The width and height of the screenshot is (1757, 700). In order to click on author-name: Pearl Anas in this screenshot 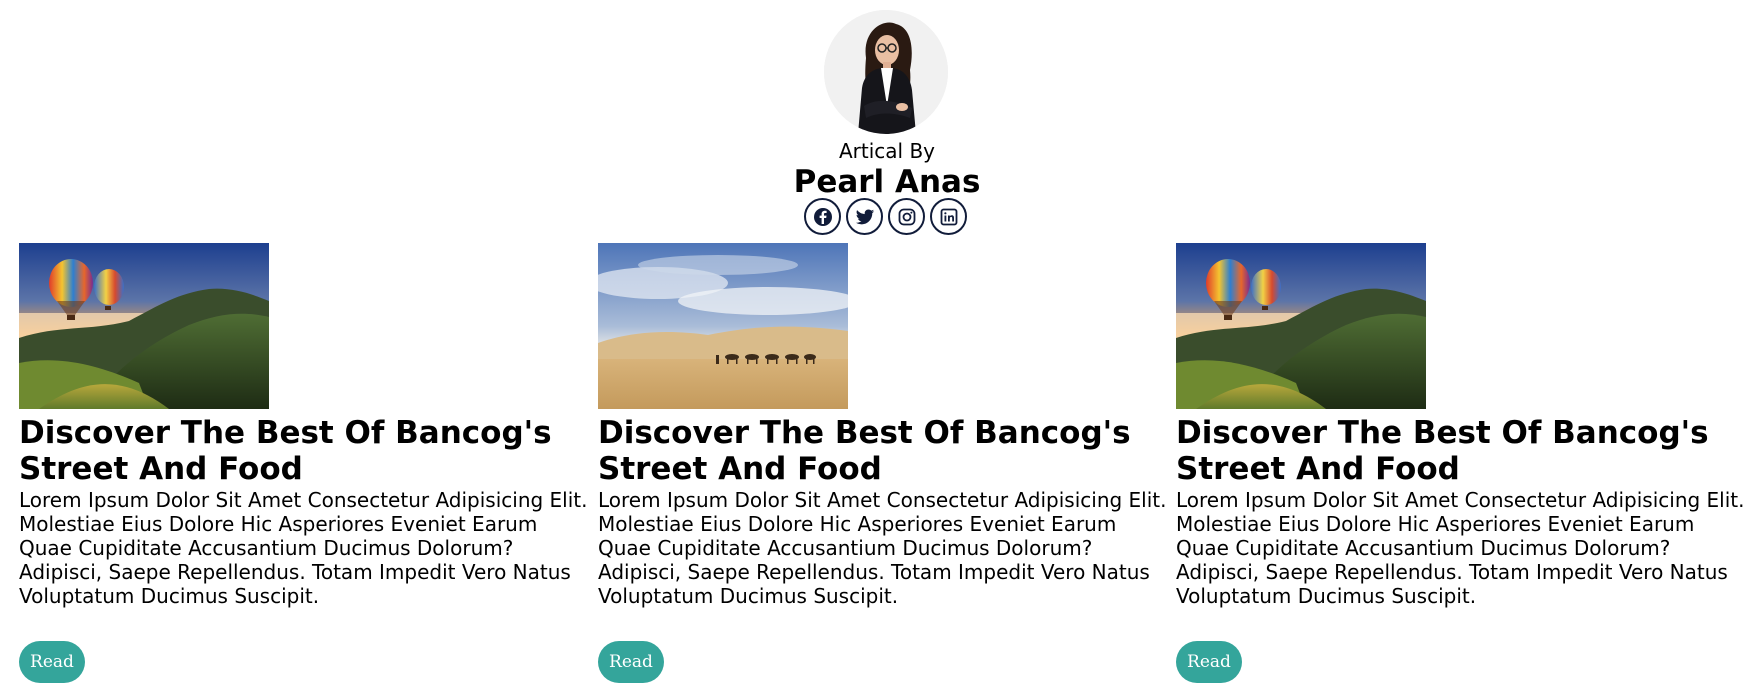, I will do `click(887, 182)`.